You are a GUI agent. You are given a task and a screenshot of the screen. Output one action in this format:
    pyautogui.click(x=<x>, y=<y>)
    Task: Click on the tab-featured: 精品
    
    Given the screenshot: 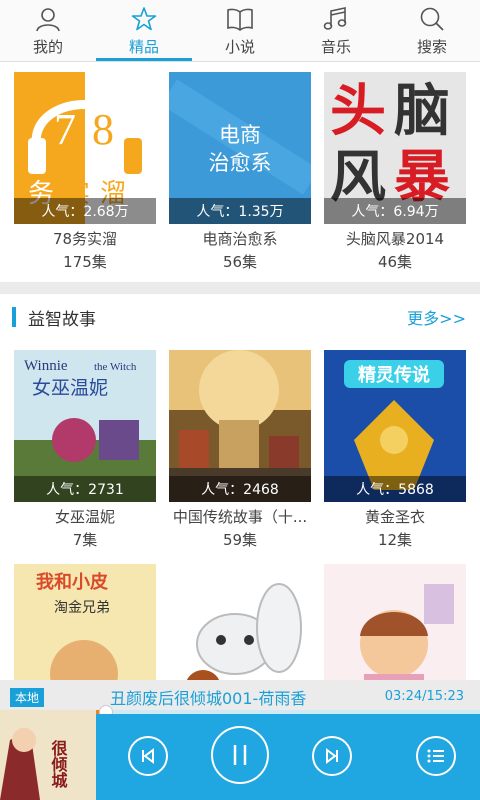 What is the action you would take?
    pyautogui.click(x=144, y=30)
    